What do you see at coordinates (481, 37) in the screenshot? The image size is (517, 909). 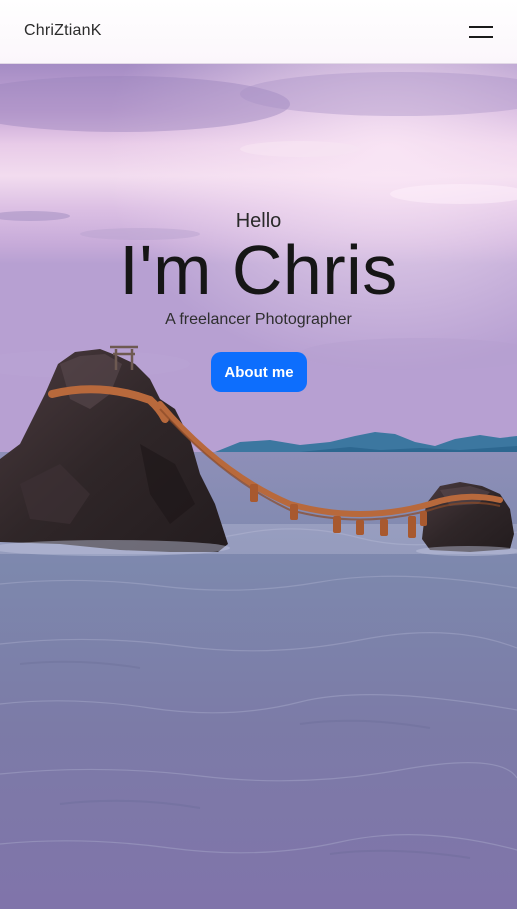 I see `menu-bar-bottom` at bounding box center [481, 37].